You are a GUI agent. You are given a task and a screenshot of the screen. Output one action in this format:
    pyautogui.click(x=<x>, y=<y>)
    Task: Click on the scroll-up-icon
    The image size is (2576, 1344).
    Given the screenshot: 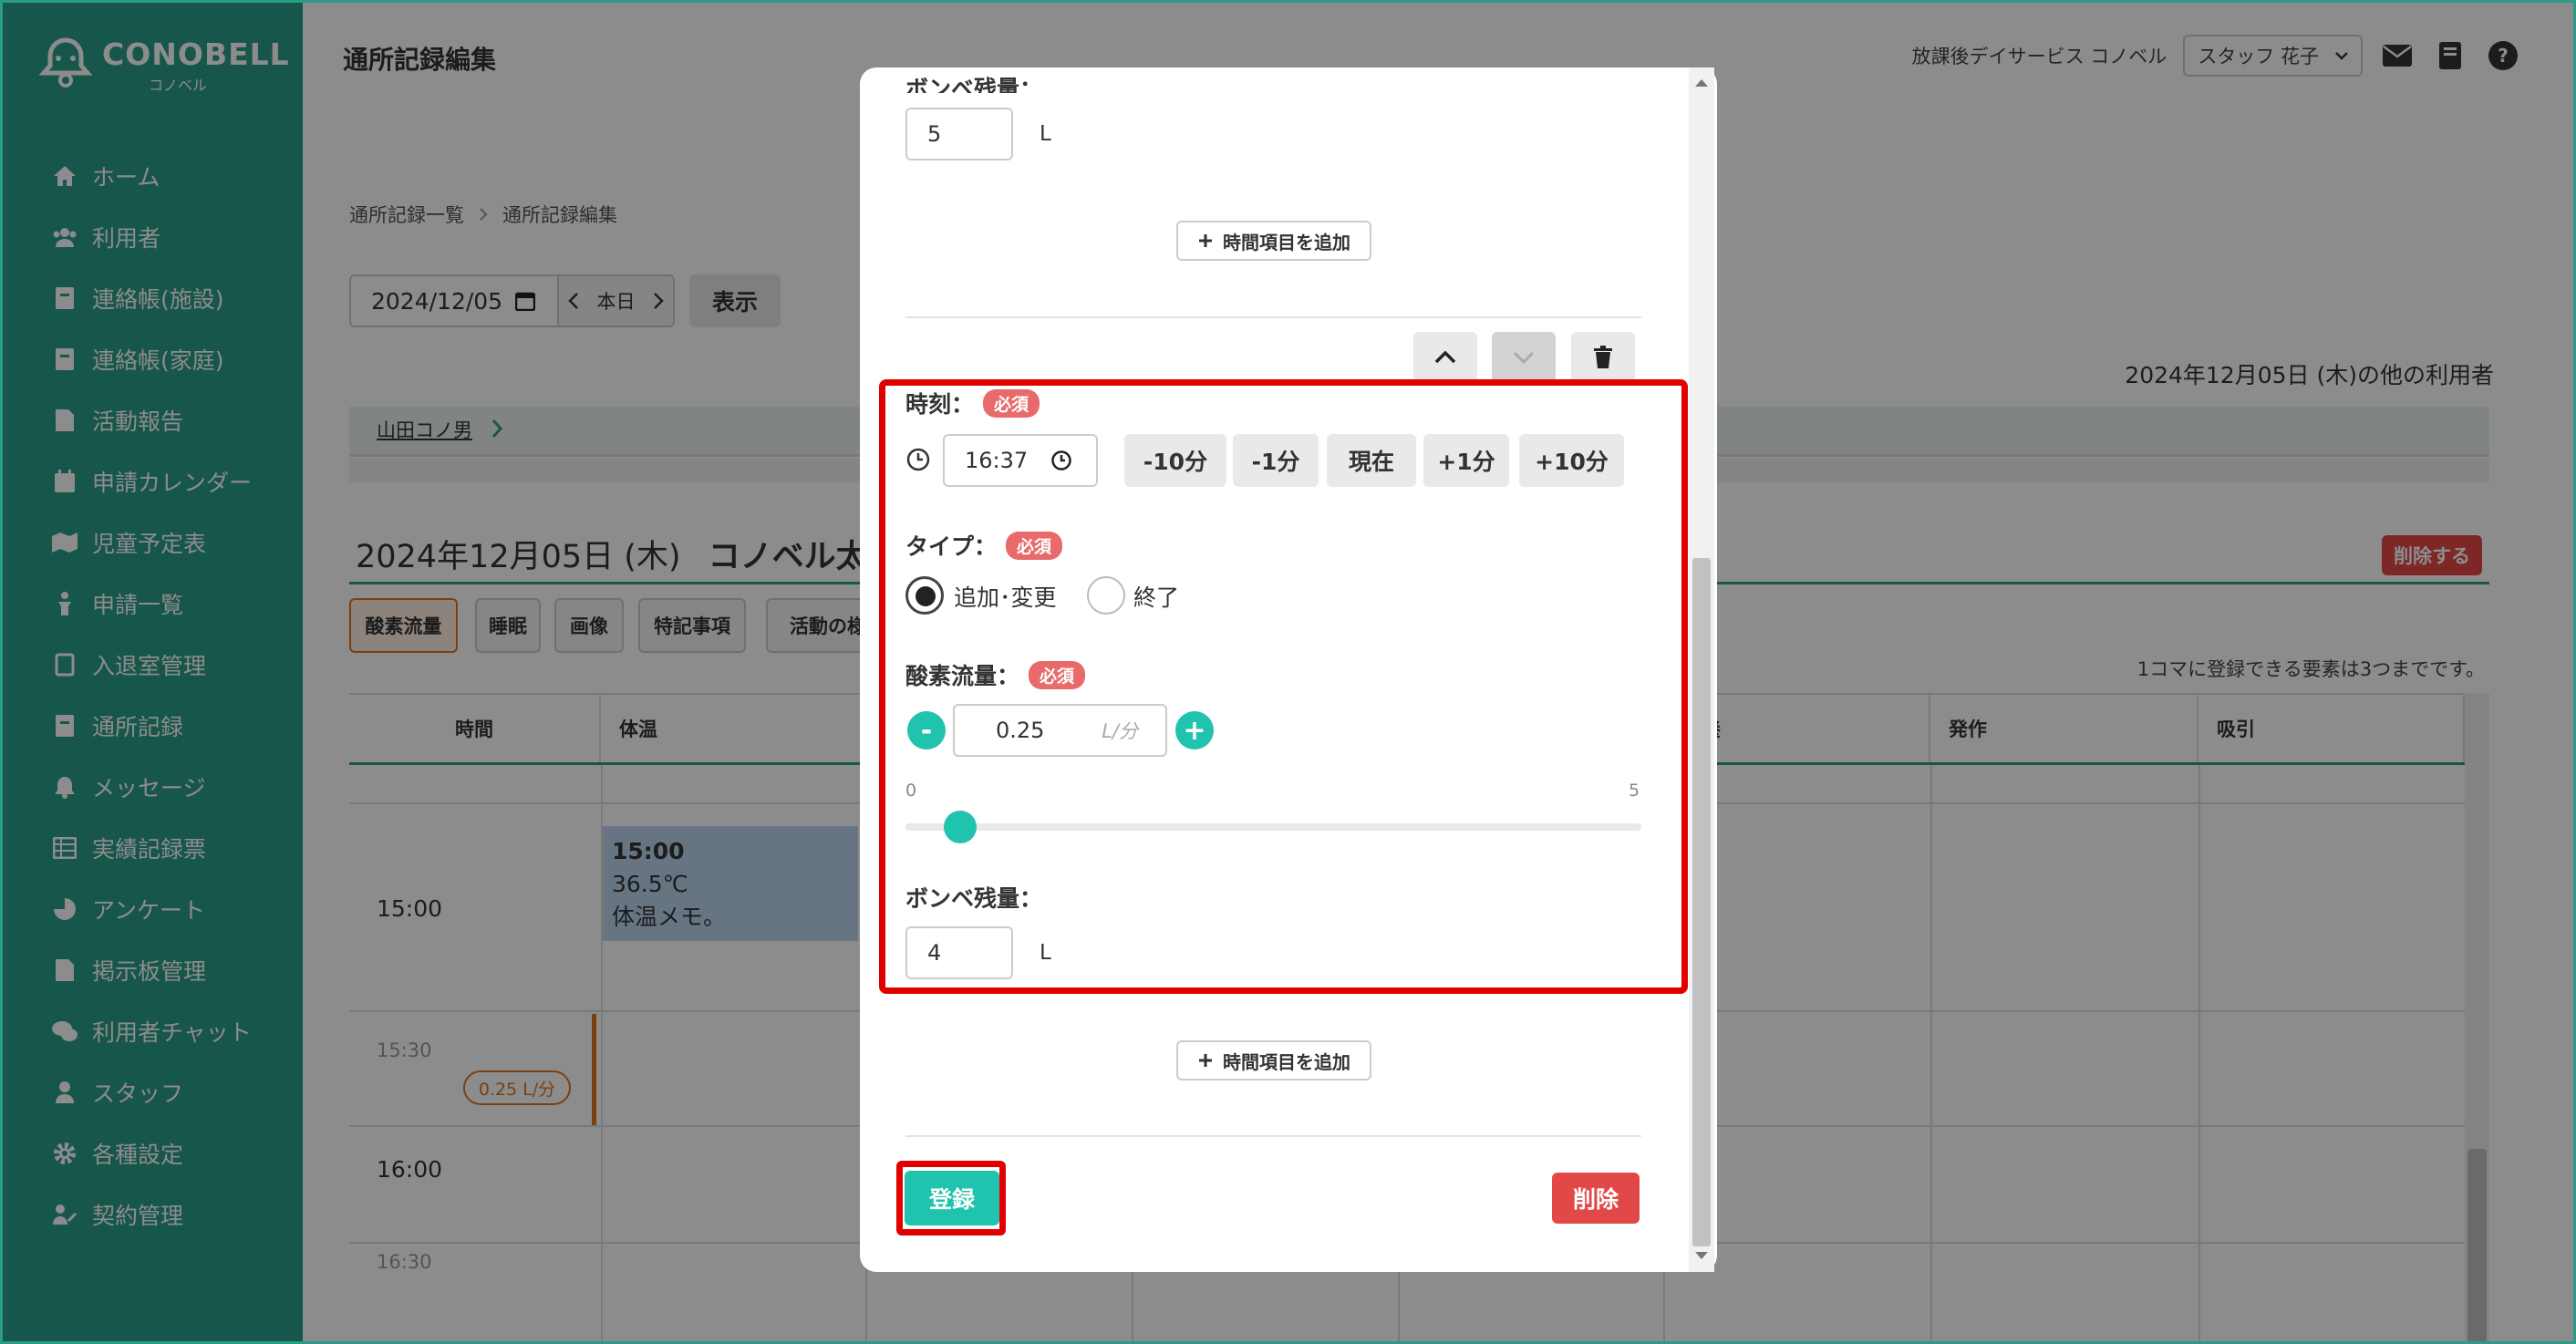 What is the action you would take?
    pyautogui.click(x=1701, y=83)
    